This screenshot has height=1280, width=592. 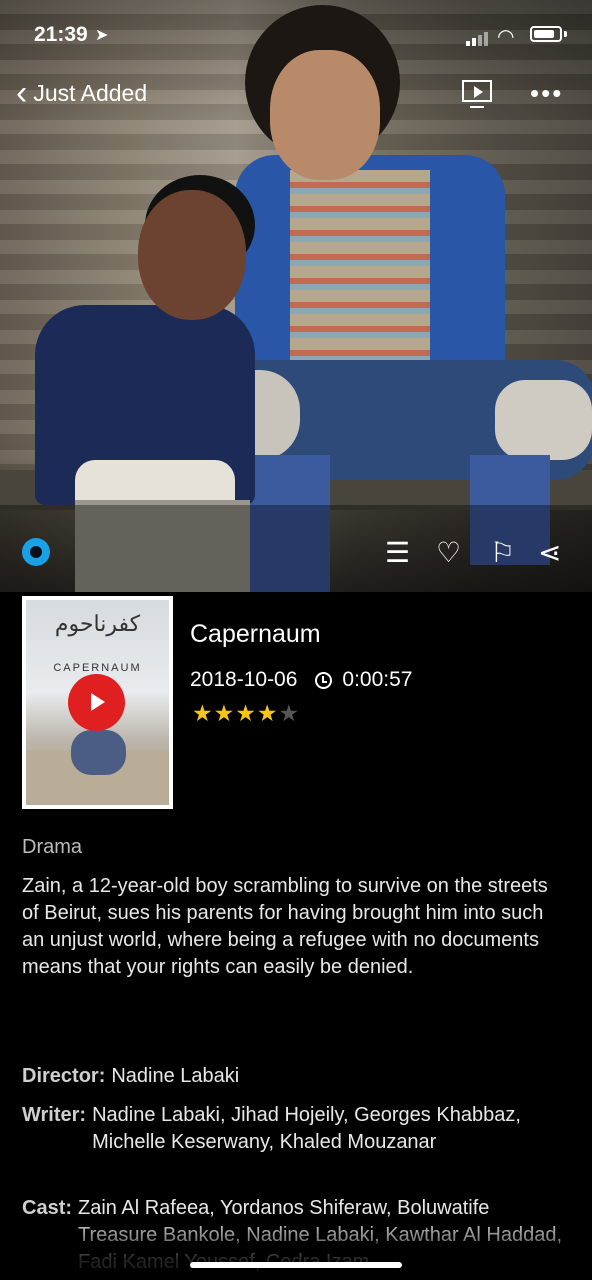 What do you see at coordinates (506, 37) in the screenshot?
I see `wifi-icon: ◠` at bounding box center [506, 37].